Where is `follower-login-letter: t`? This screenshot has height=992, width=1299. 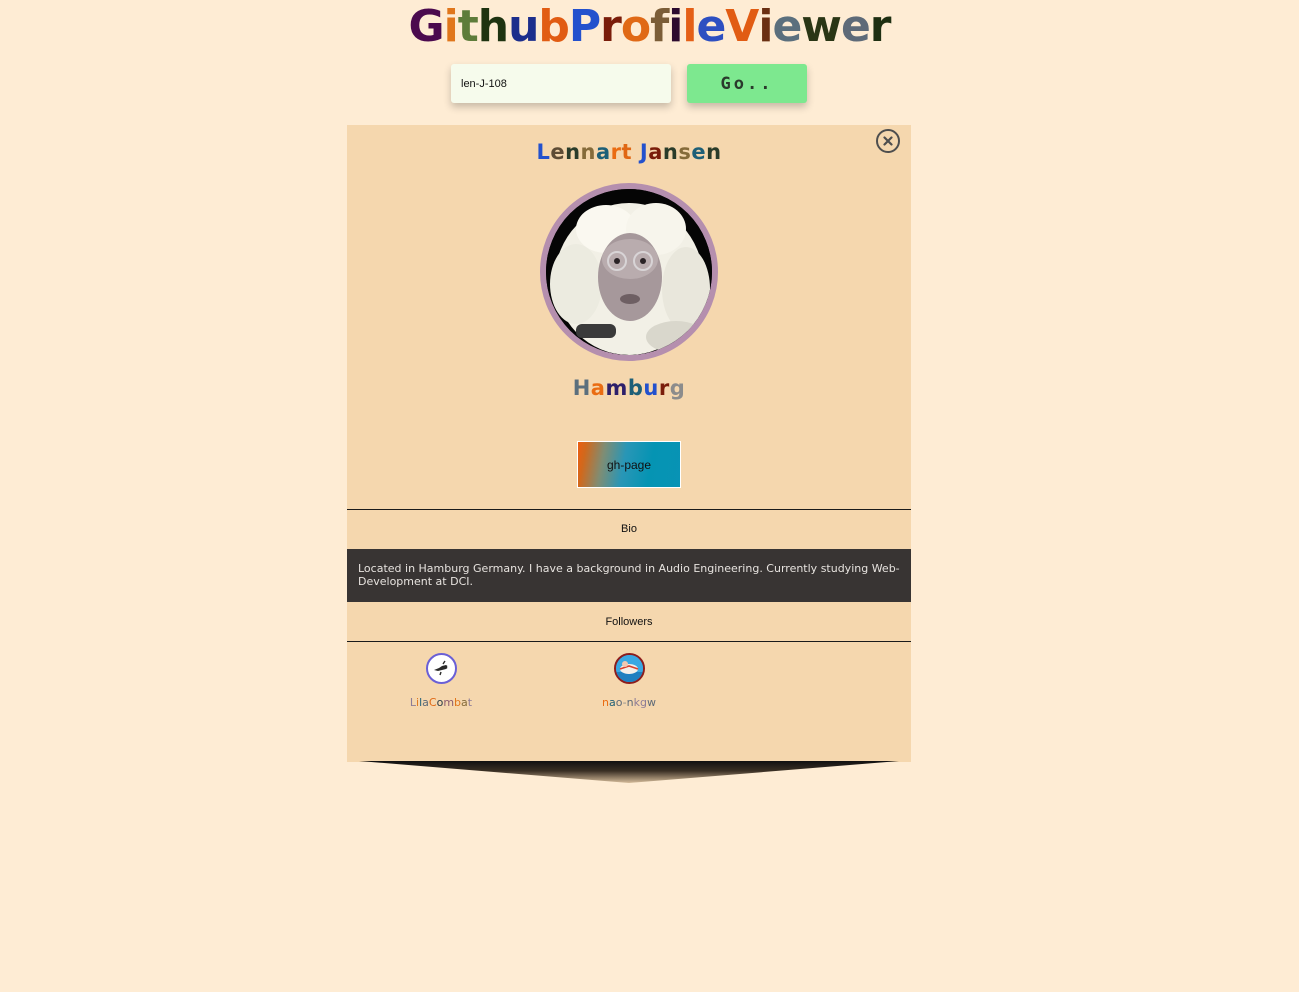 follower-login-letter: t is located at coordinates (470, 702).